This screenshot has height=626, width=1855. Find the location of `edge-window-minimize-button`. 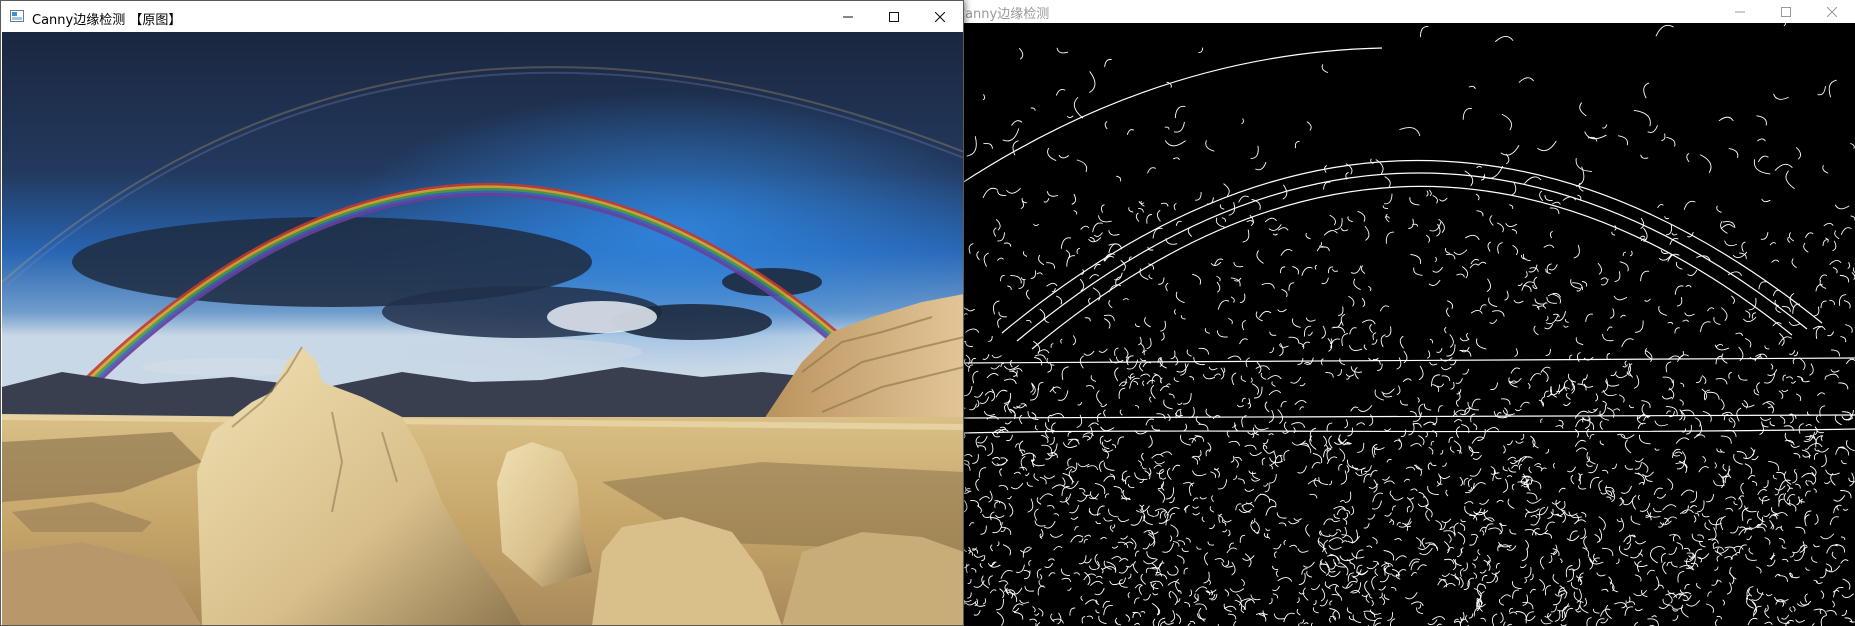

edge-window-minimize-button is located at coordinates (1740, 11).